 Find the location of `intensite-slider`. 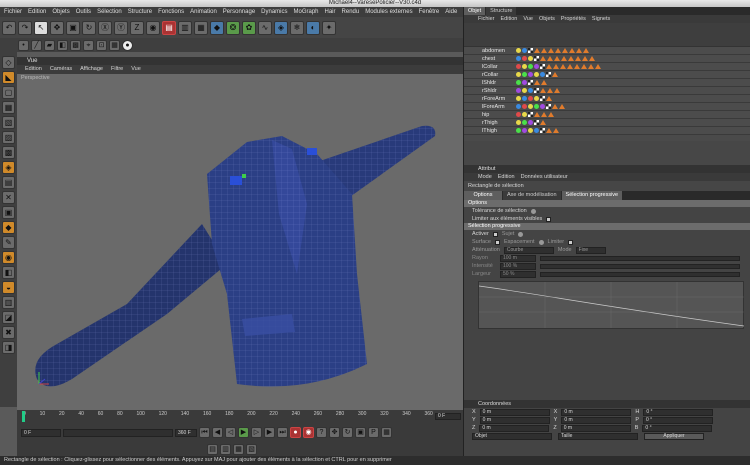

intensite-slider is located at coordinates (640, 266).